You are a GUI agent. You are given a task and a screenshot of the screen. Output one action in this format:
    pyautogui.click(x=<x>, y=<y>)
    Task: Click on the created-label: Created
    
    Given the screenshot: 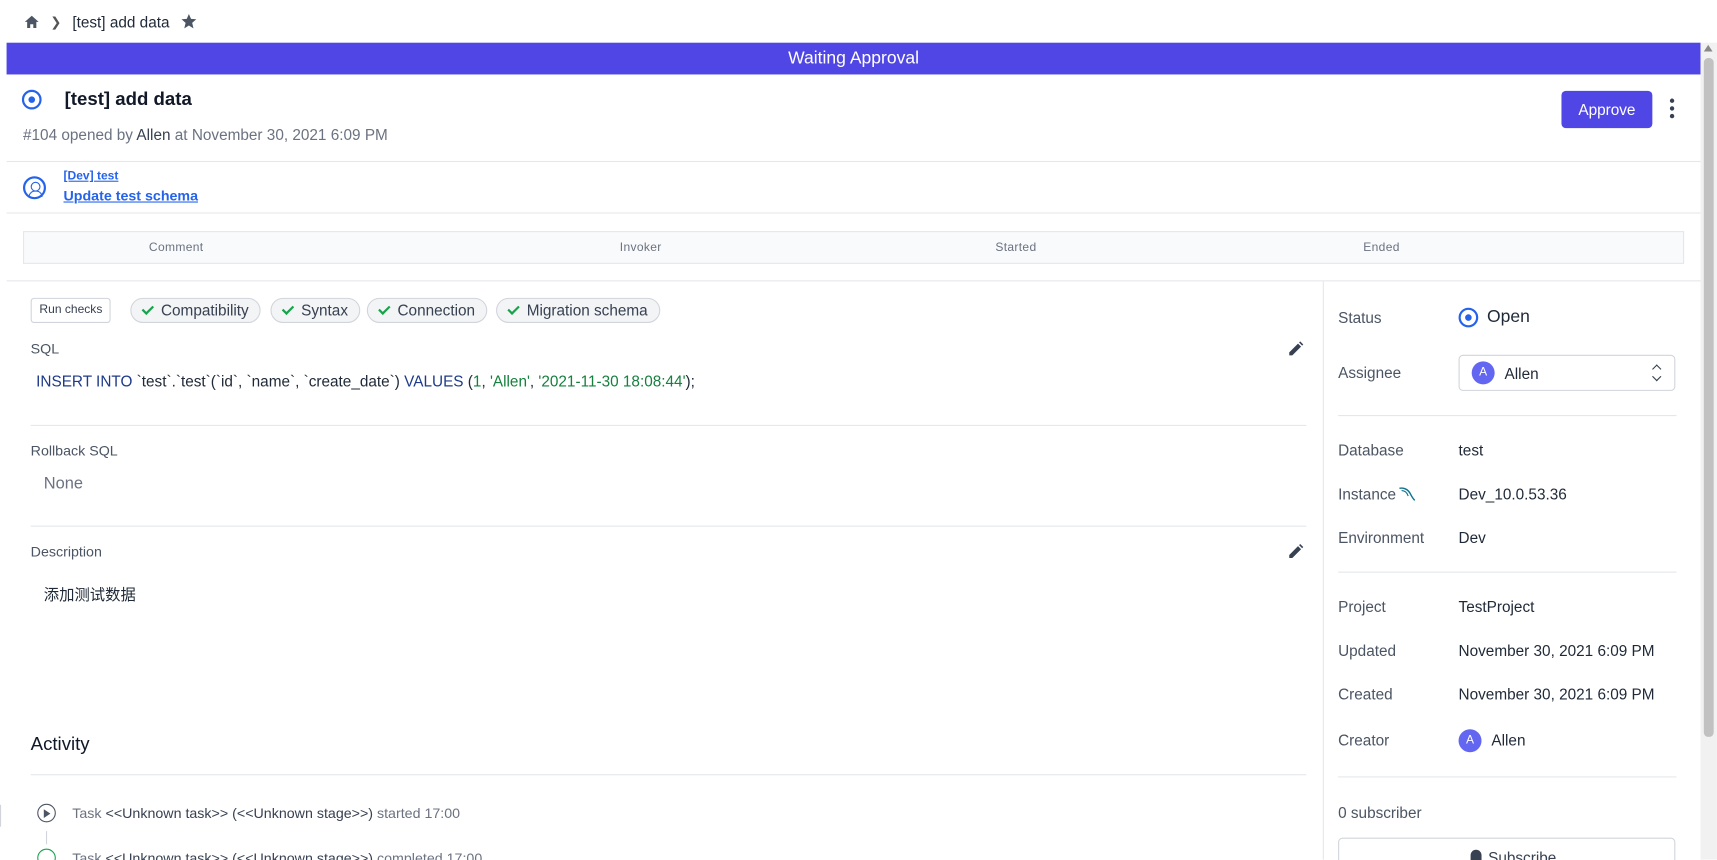 What is the action you would take?
    pyautogui.click(x=1365, y=694)
    